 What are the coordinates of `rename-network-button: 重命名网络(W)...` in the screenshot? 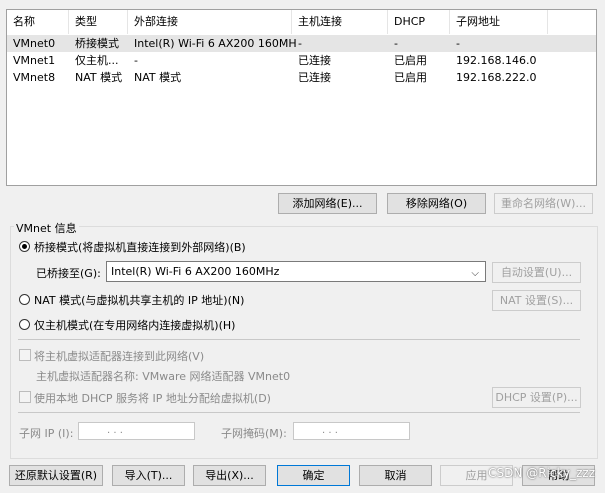 It's located at (543, 203).